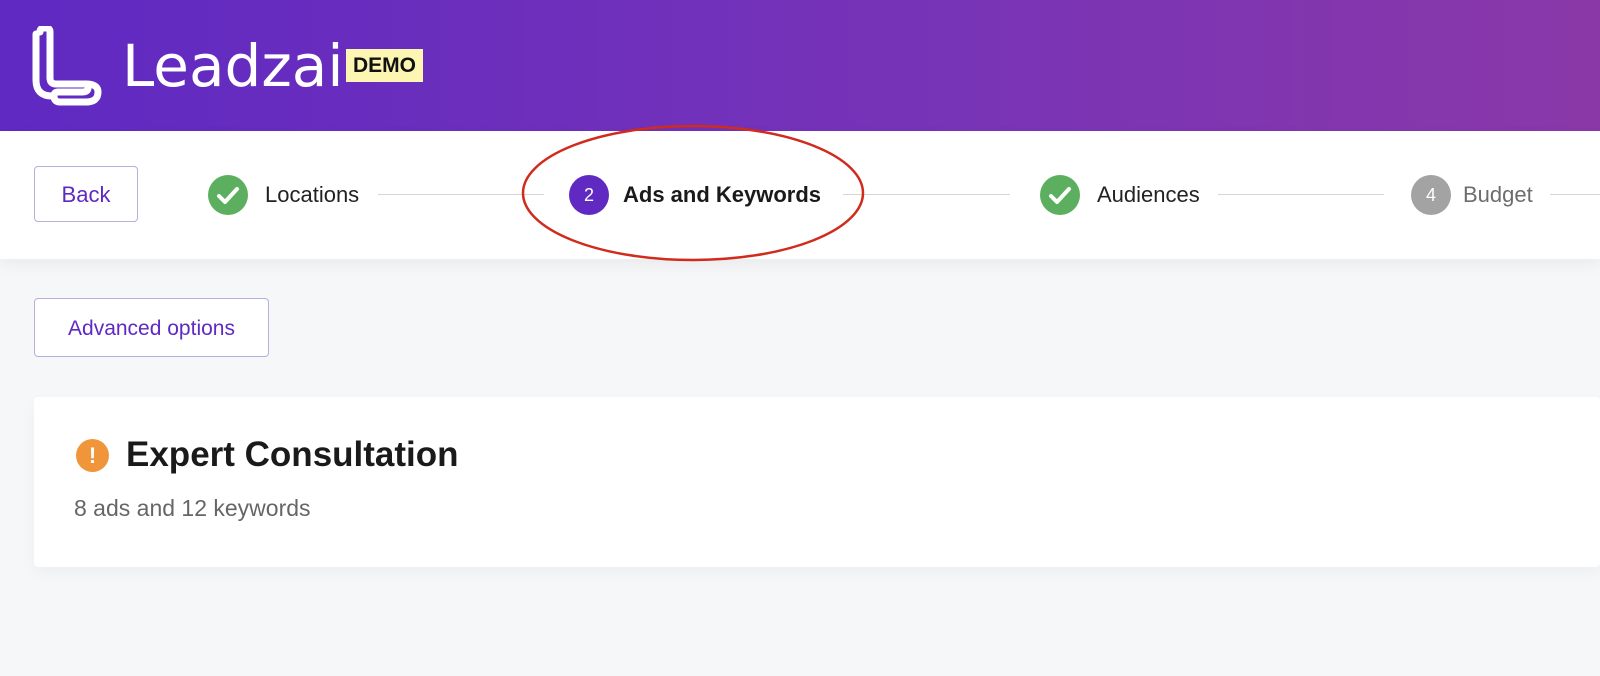  Describe the element at coordinates (92, 455) in the screenshot. I see `warning-icon: !` at that location.